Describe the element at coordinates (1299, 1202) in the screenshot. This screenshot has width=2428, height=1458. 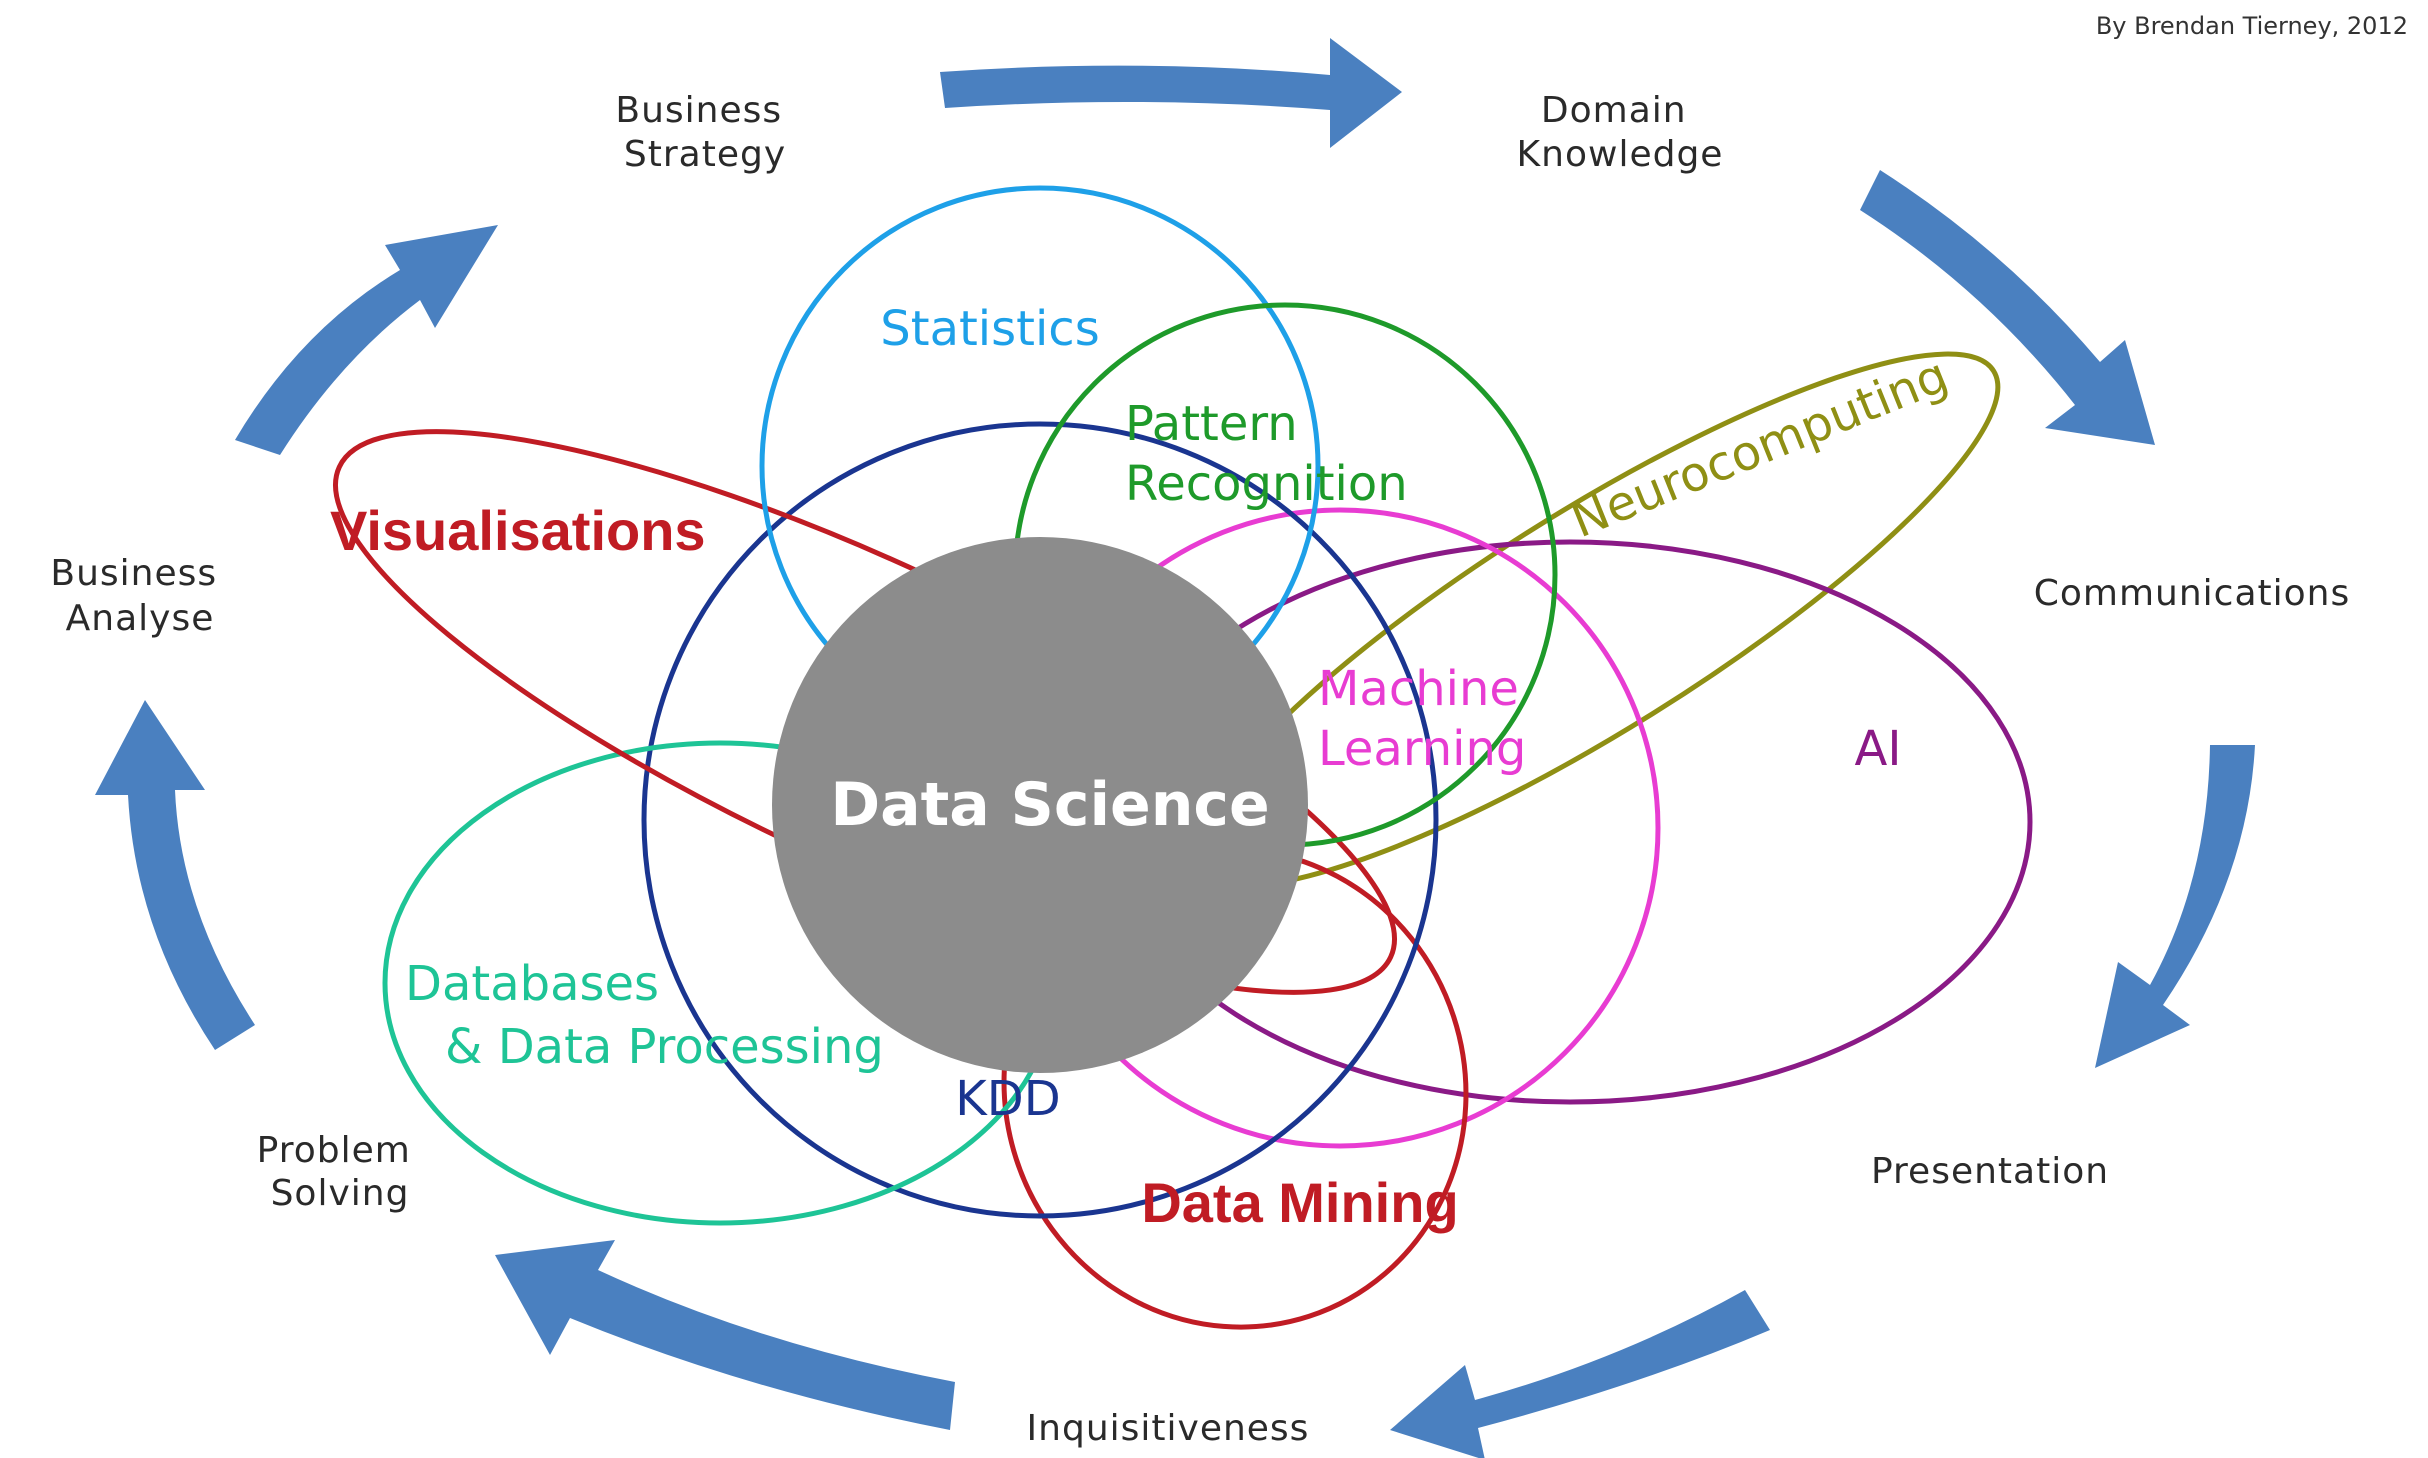
I see `data-mining-label: Data Mining` at that location.